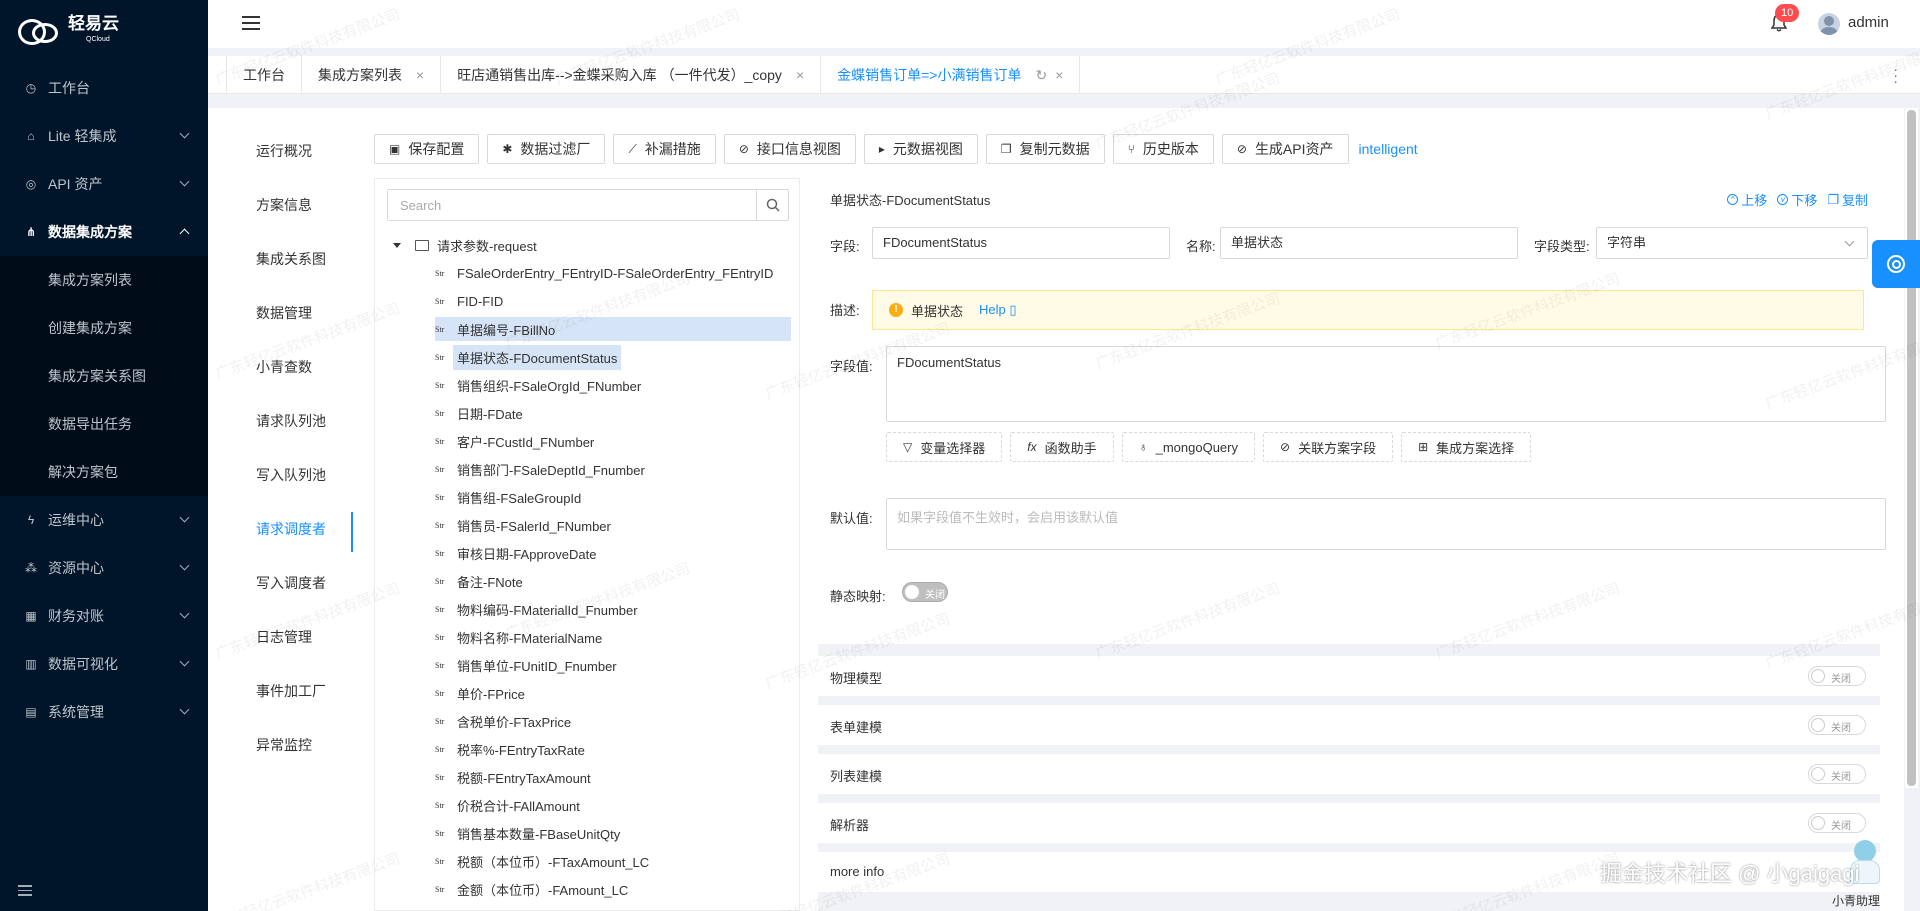 This screenshot has width=1920, height=911. Describe the element at coordinates (568, 205) in the screenshot. I see `search-input` at that location.